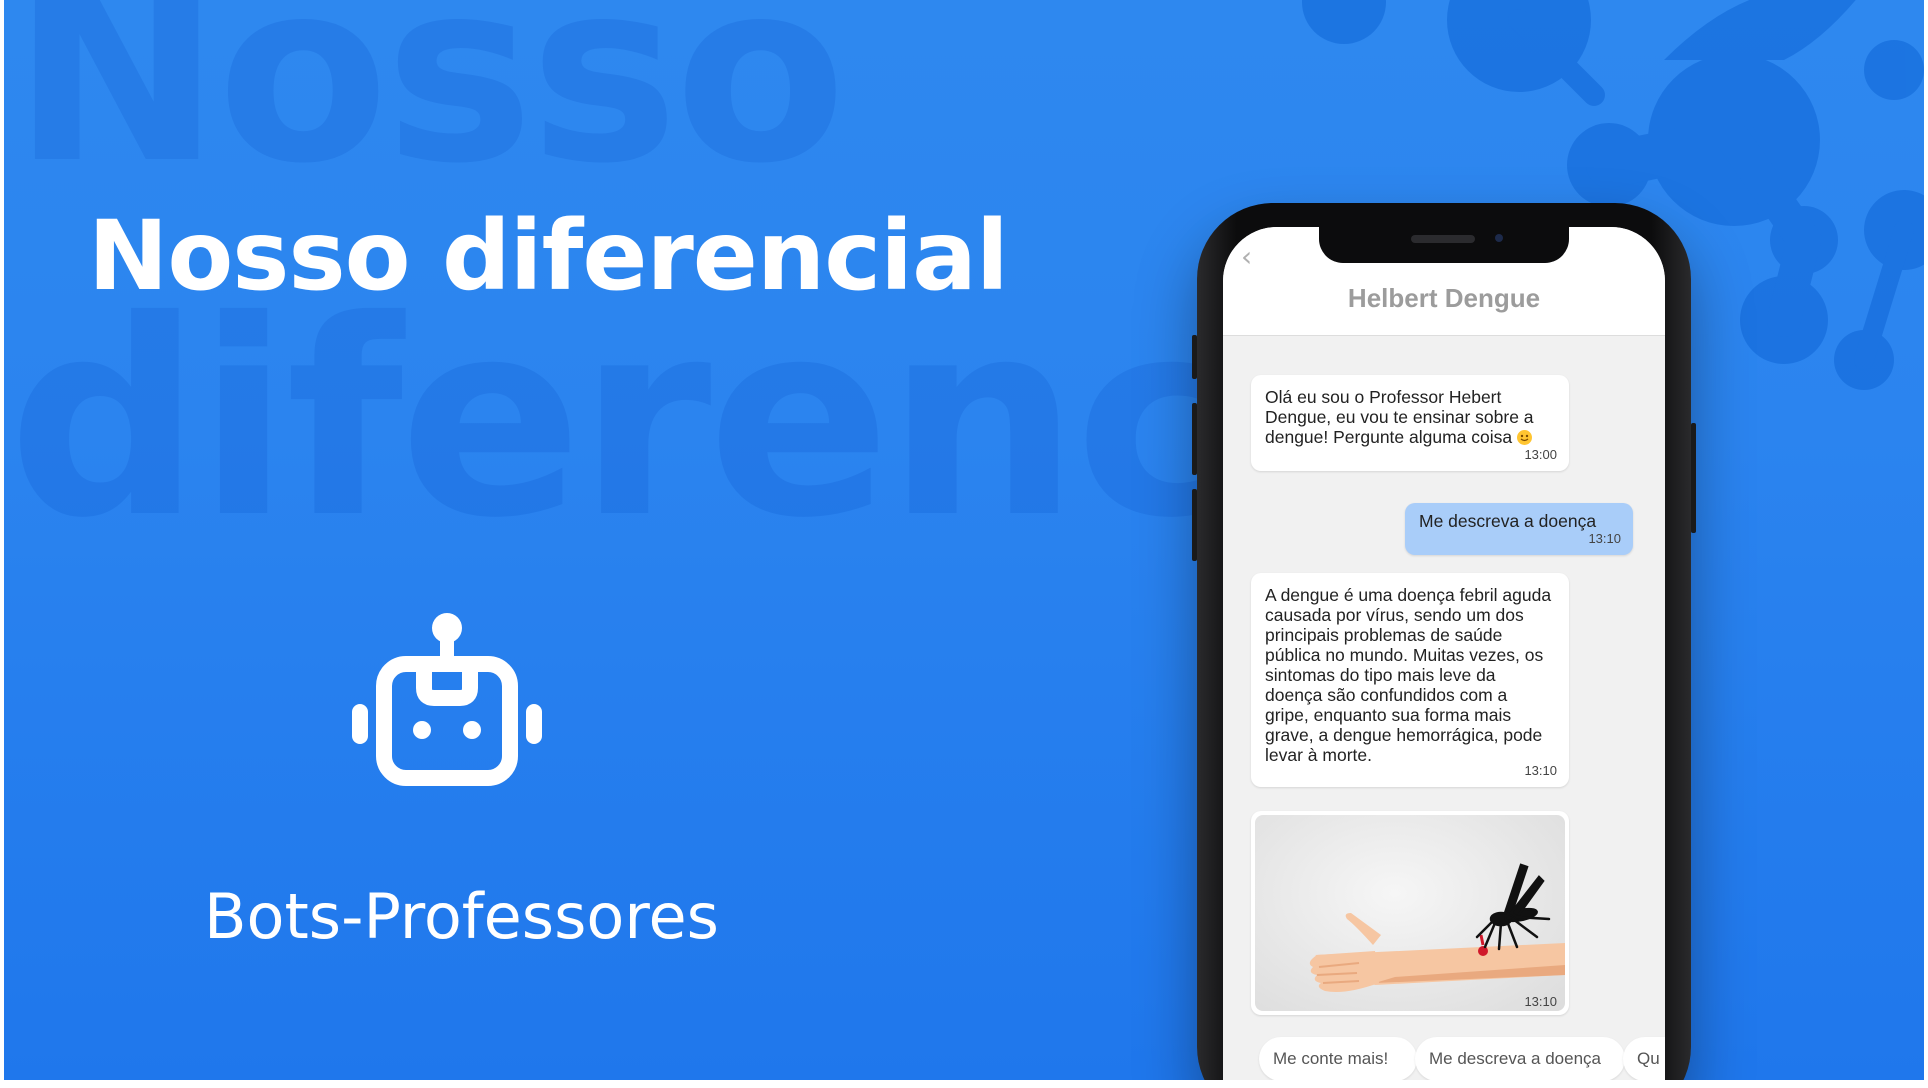 This screenshot has height=1088, width=1928. Describe the element at coordinates (1520, 1058) in the screenshot. I see `quick-reply-chip: Me descreva a doença` at that location.